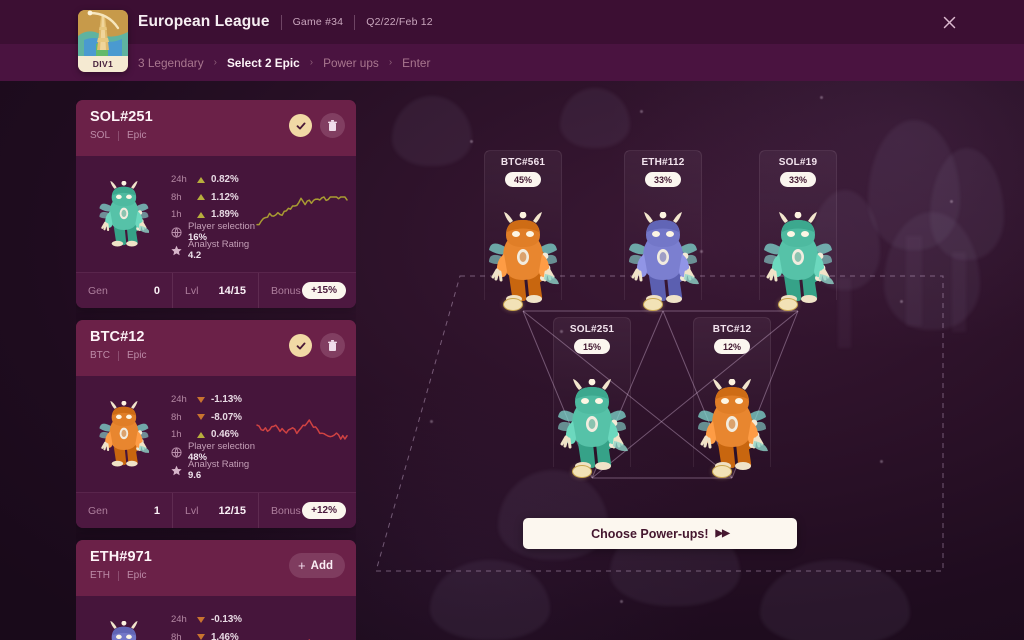  I want to click on card-body: 24h -0.13% 8h 1.46% 1h 1.23% Playe, so click(216, 618).